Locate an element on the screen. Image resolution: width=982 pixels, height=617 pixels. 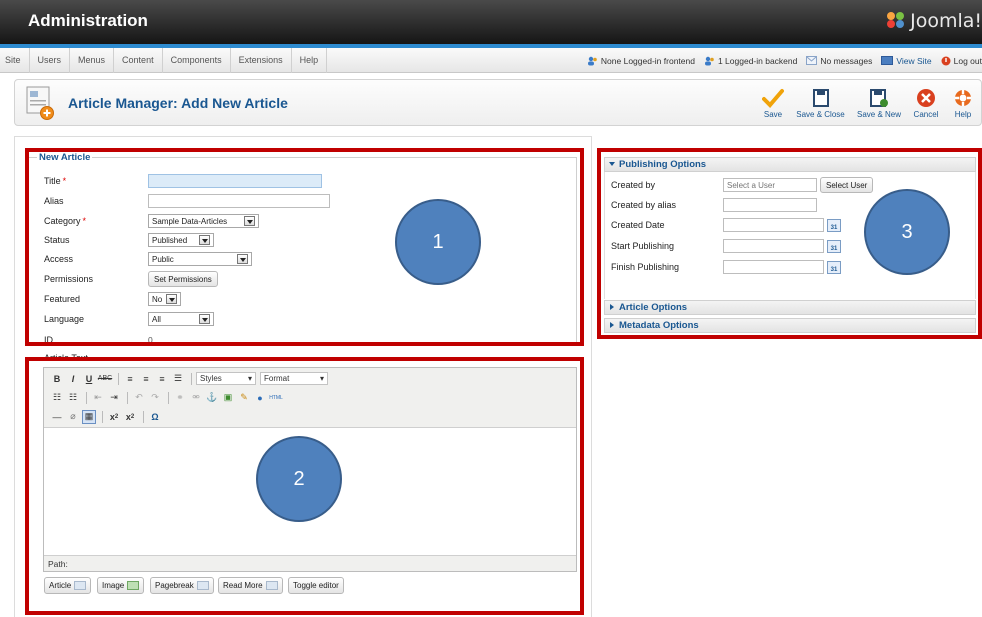
floppy-add-icon is located at coordinates (879, 98).